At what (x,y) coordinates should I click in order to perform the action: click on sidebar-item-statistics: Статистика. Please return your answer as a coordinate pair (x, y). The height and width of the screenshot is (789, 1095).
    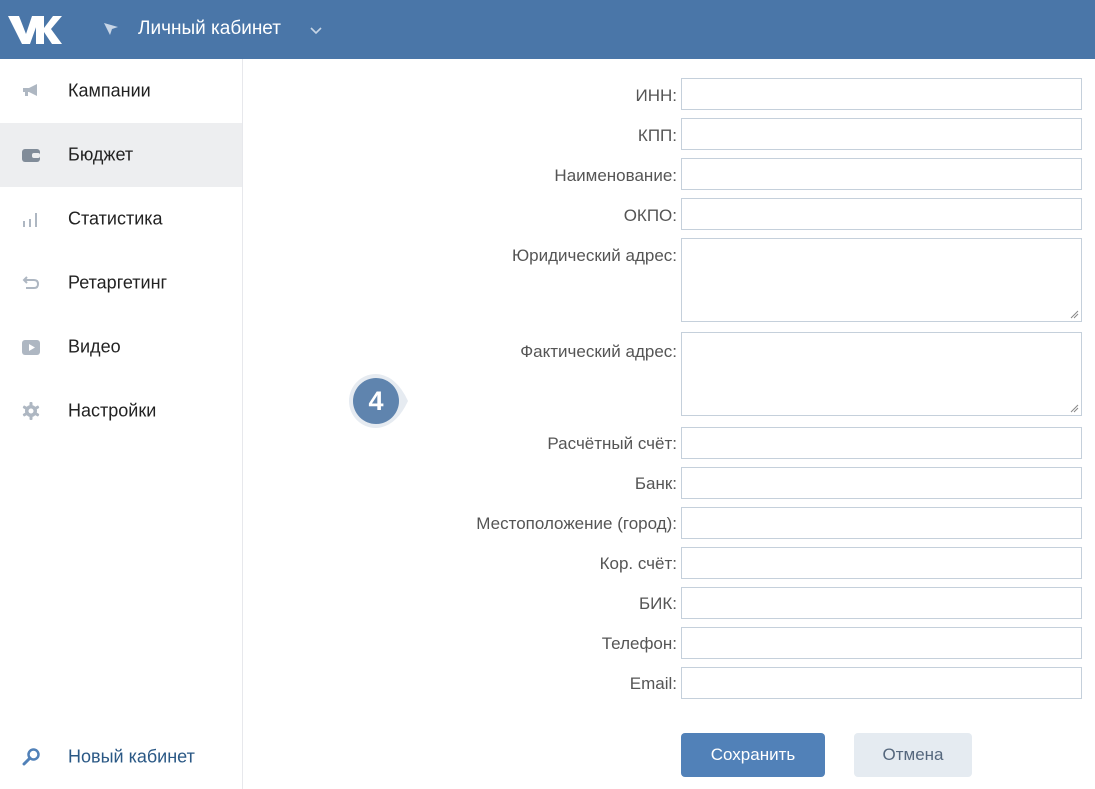
    Looking at the image, I should click on (121, 219).